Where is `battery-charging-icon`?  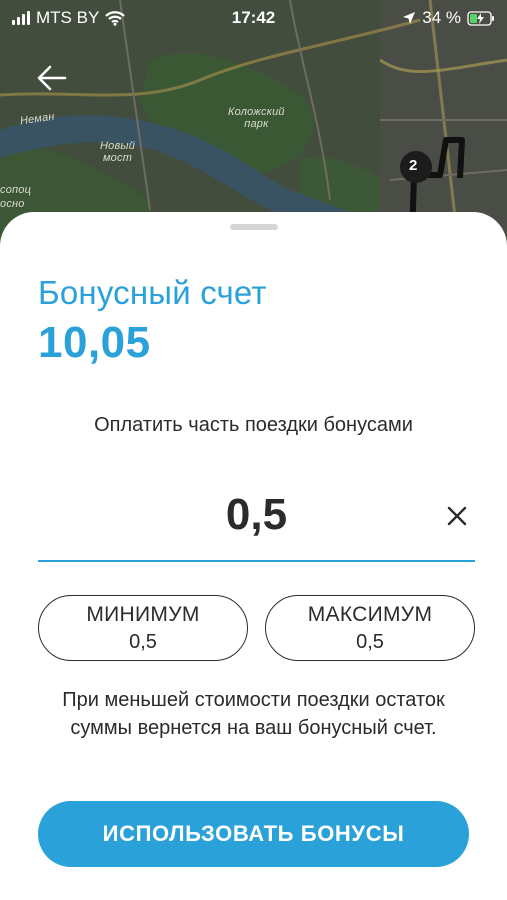 battery-charging-icon is located at coordinates (480, 18).